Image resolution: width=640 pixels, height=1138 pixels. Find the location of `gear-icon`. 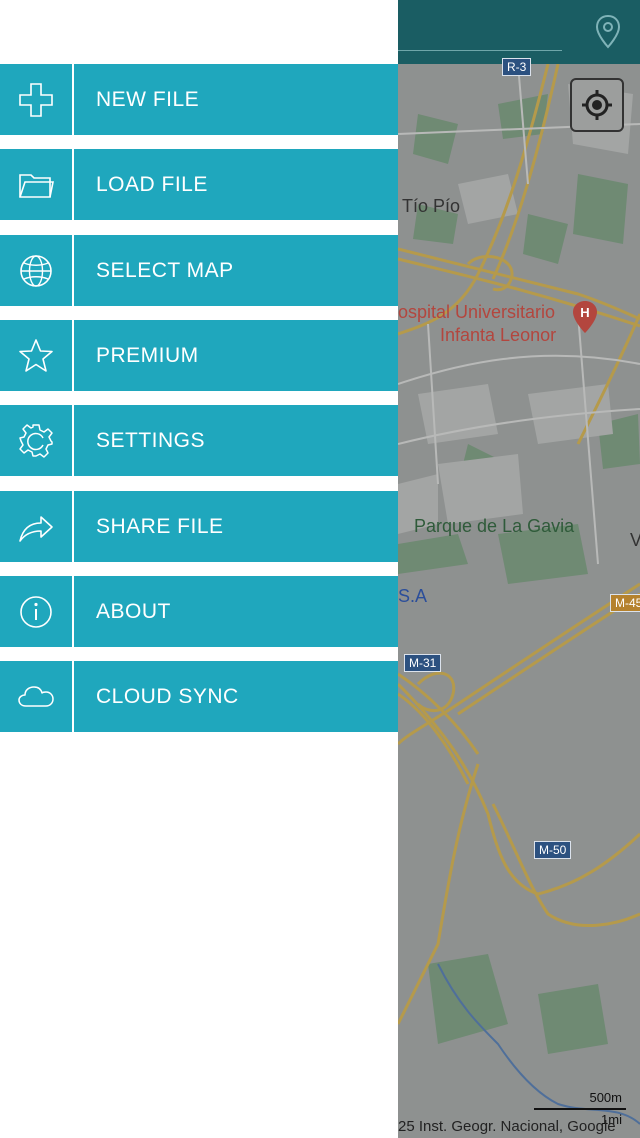

gear-icon is located at coordinates (36, 440).